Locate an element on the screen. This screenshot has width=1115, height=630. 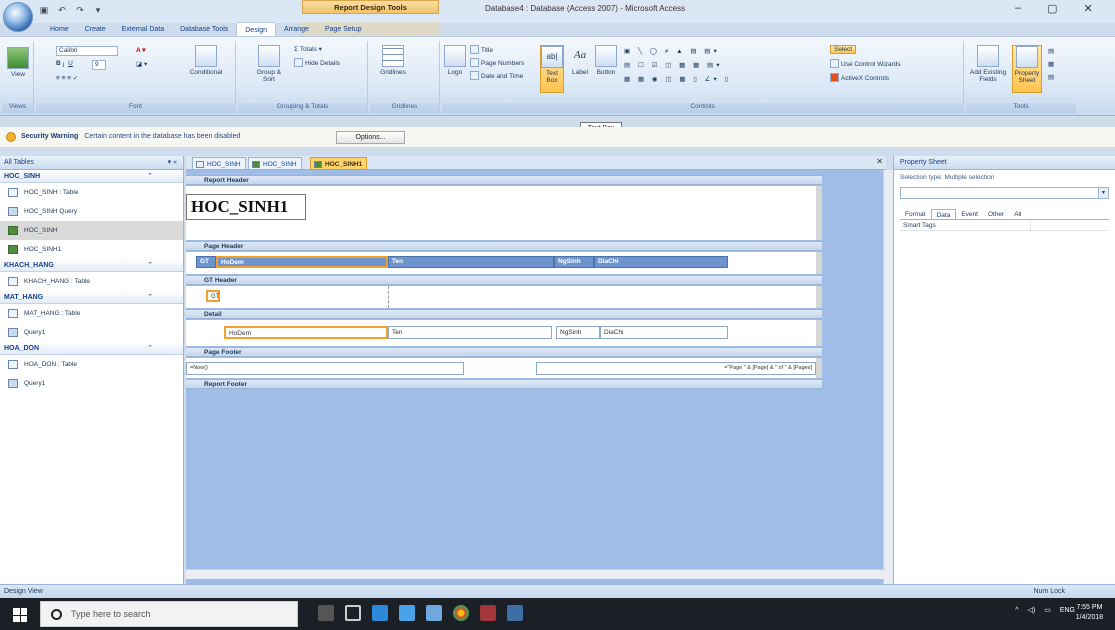
gridlines-button: Gridlines is located at coordinates (393, 60).